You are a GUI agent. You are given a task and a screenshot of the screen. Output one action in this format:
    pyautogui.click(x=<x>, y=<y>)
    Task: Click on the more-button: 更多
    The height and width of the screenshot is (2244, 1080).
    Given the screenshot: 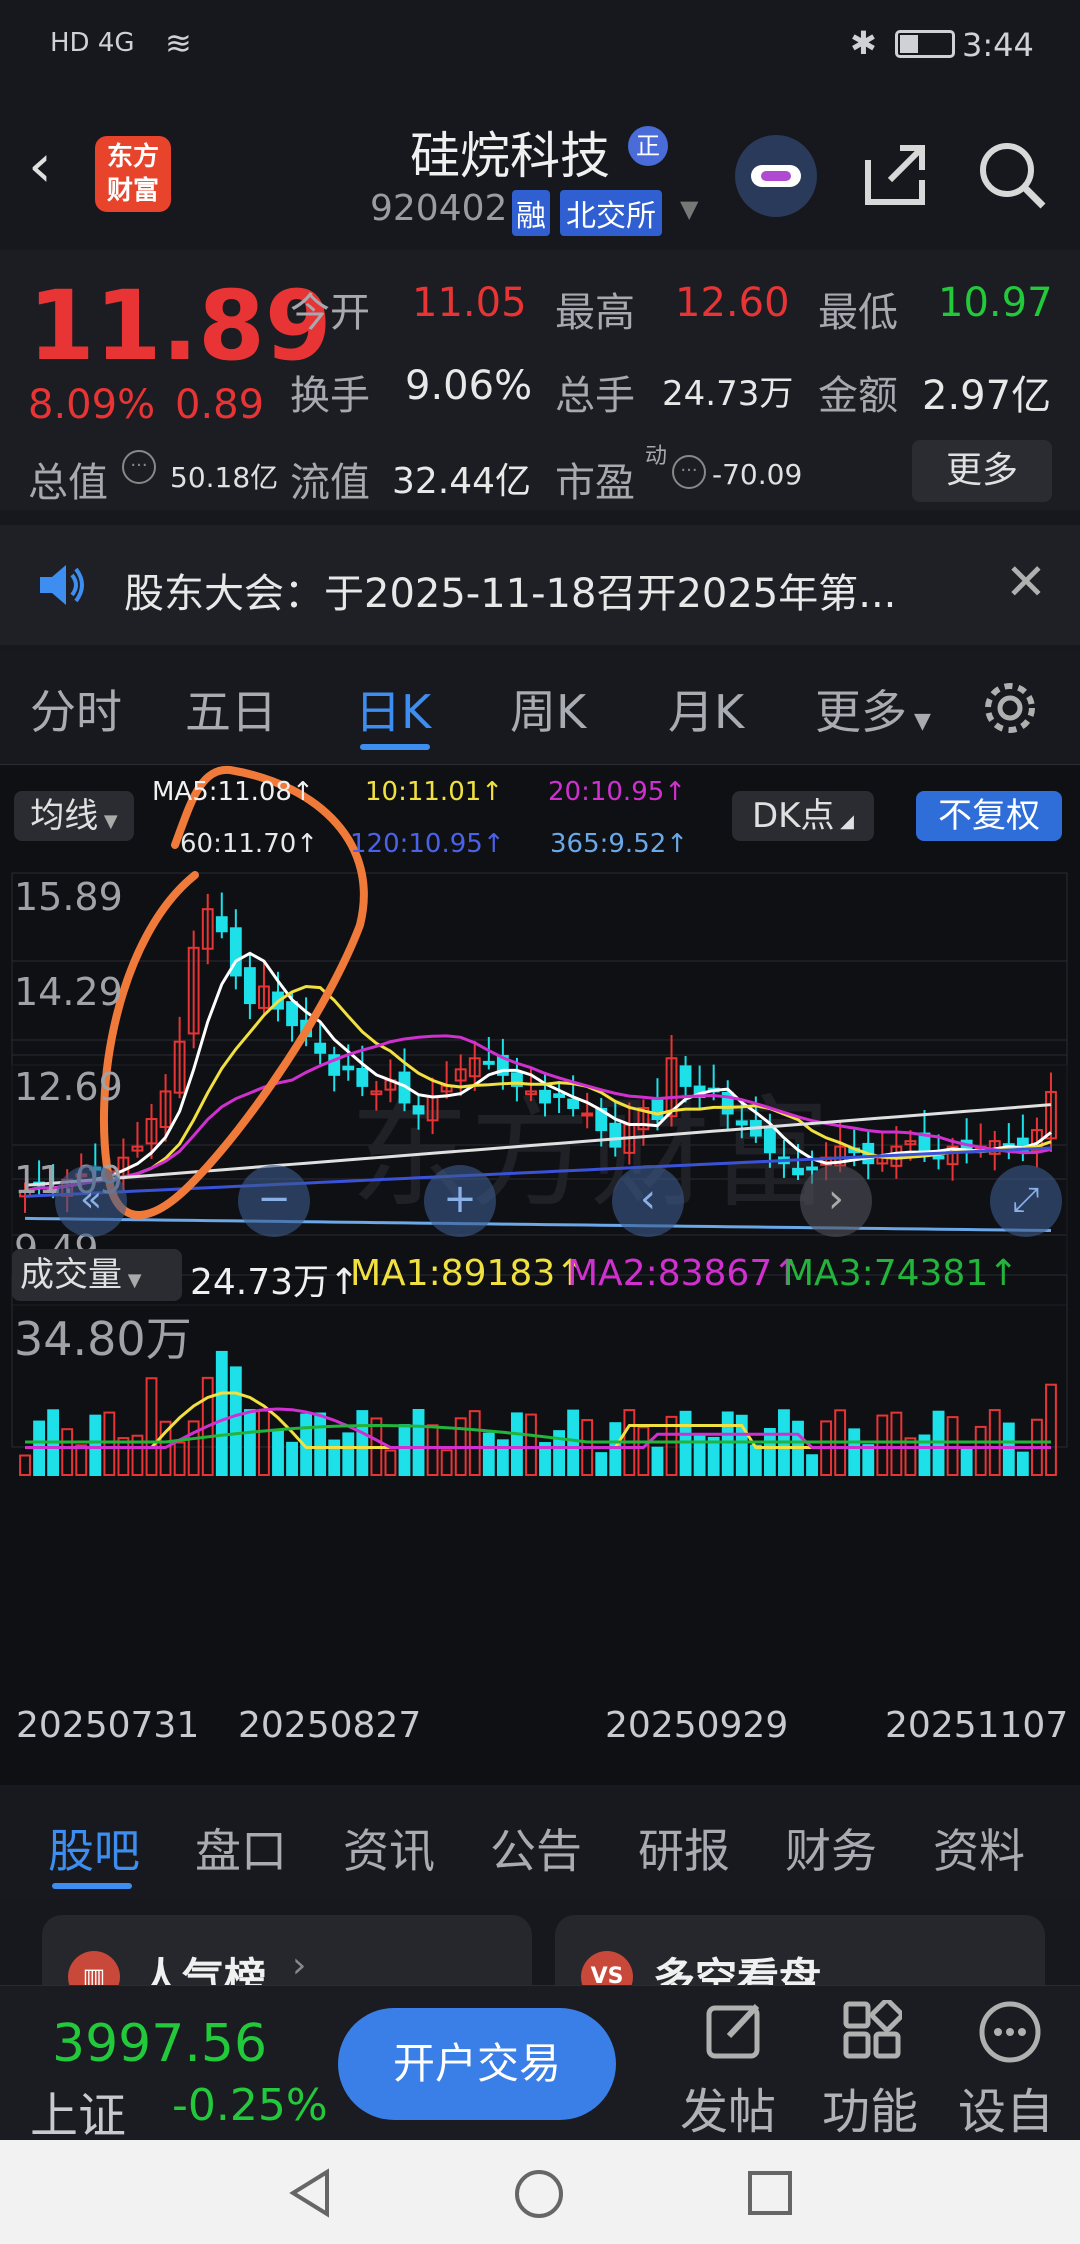 What is the action you would take?
    pyautogui.click(x=982, y=471)
    